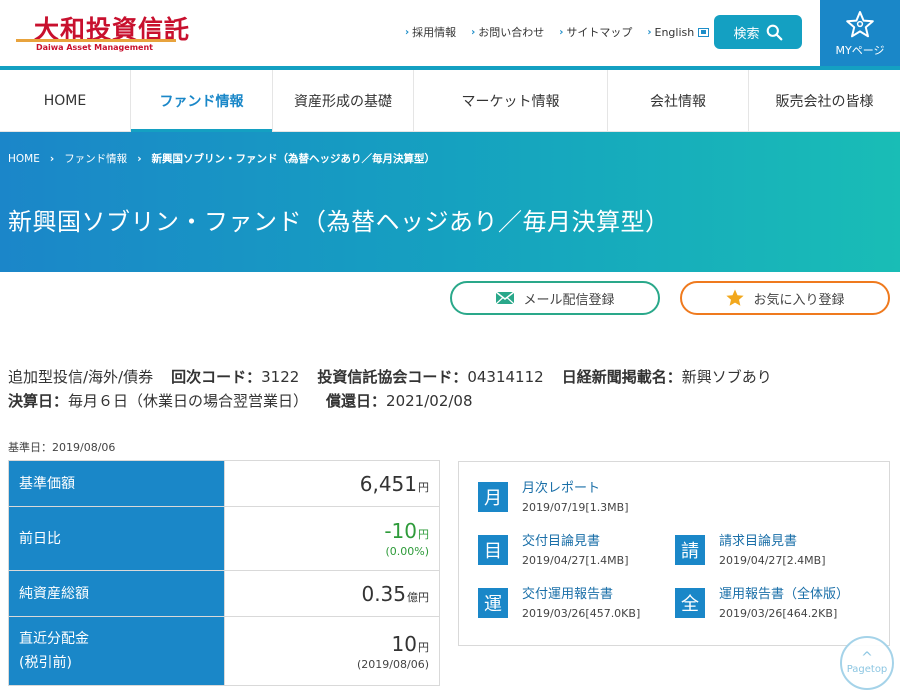  Describe the element at coordinates (117, 651) in the screenshot. I see `distribution-label: 直近分配金 (税引前)` at that location.